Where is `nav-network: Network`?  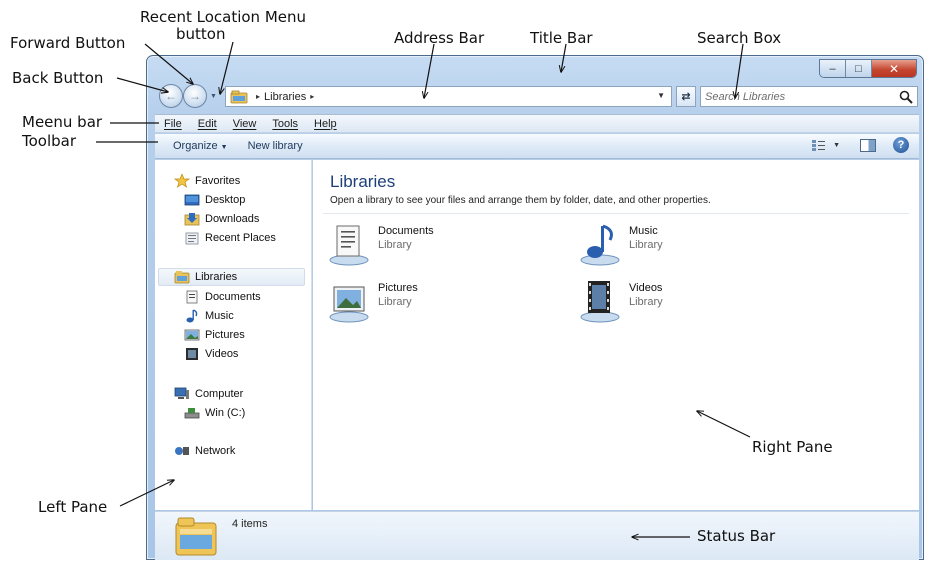
nav-network: Network is located at coordinates (204, 451).